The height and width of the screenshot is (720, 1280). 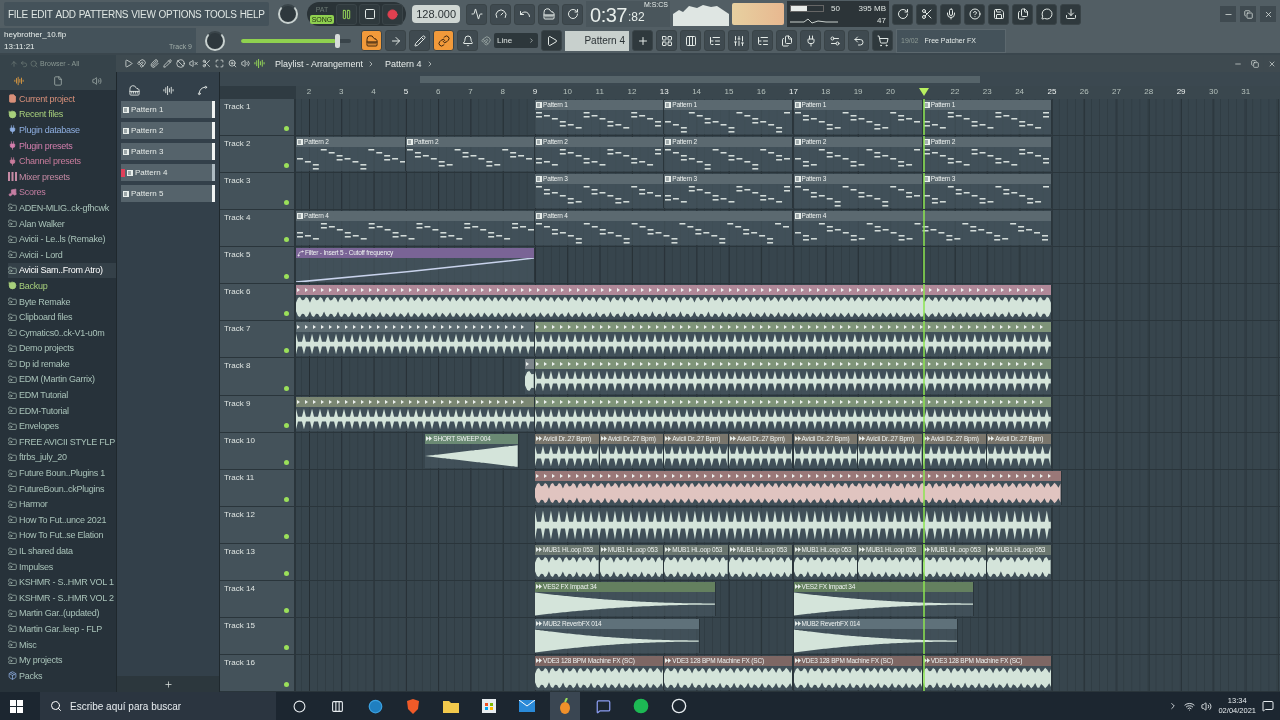 What do you see at coordinates (62, 317) in the screenshot?
I see `browser-item: Clipboard files` at bounding box center [62, 317].